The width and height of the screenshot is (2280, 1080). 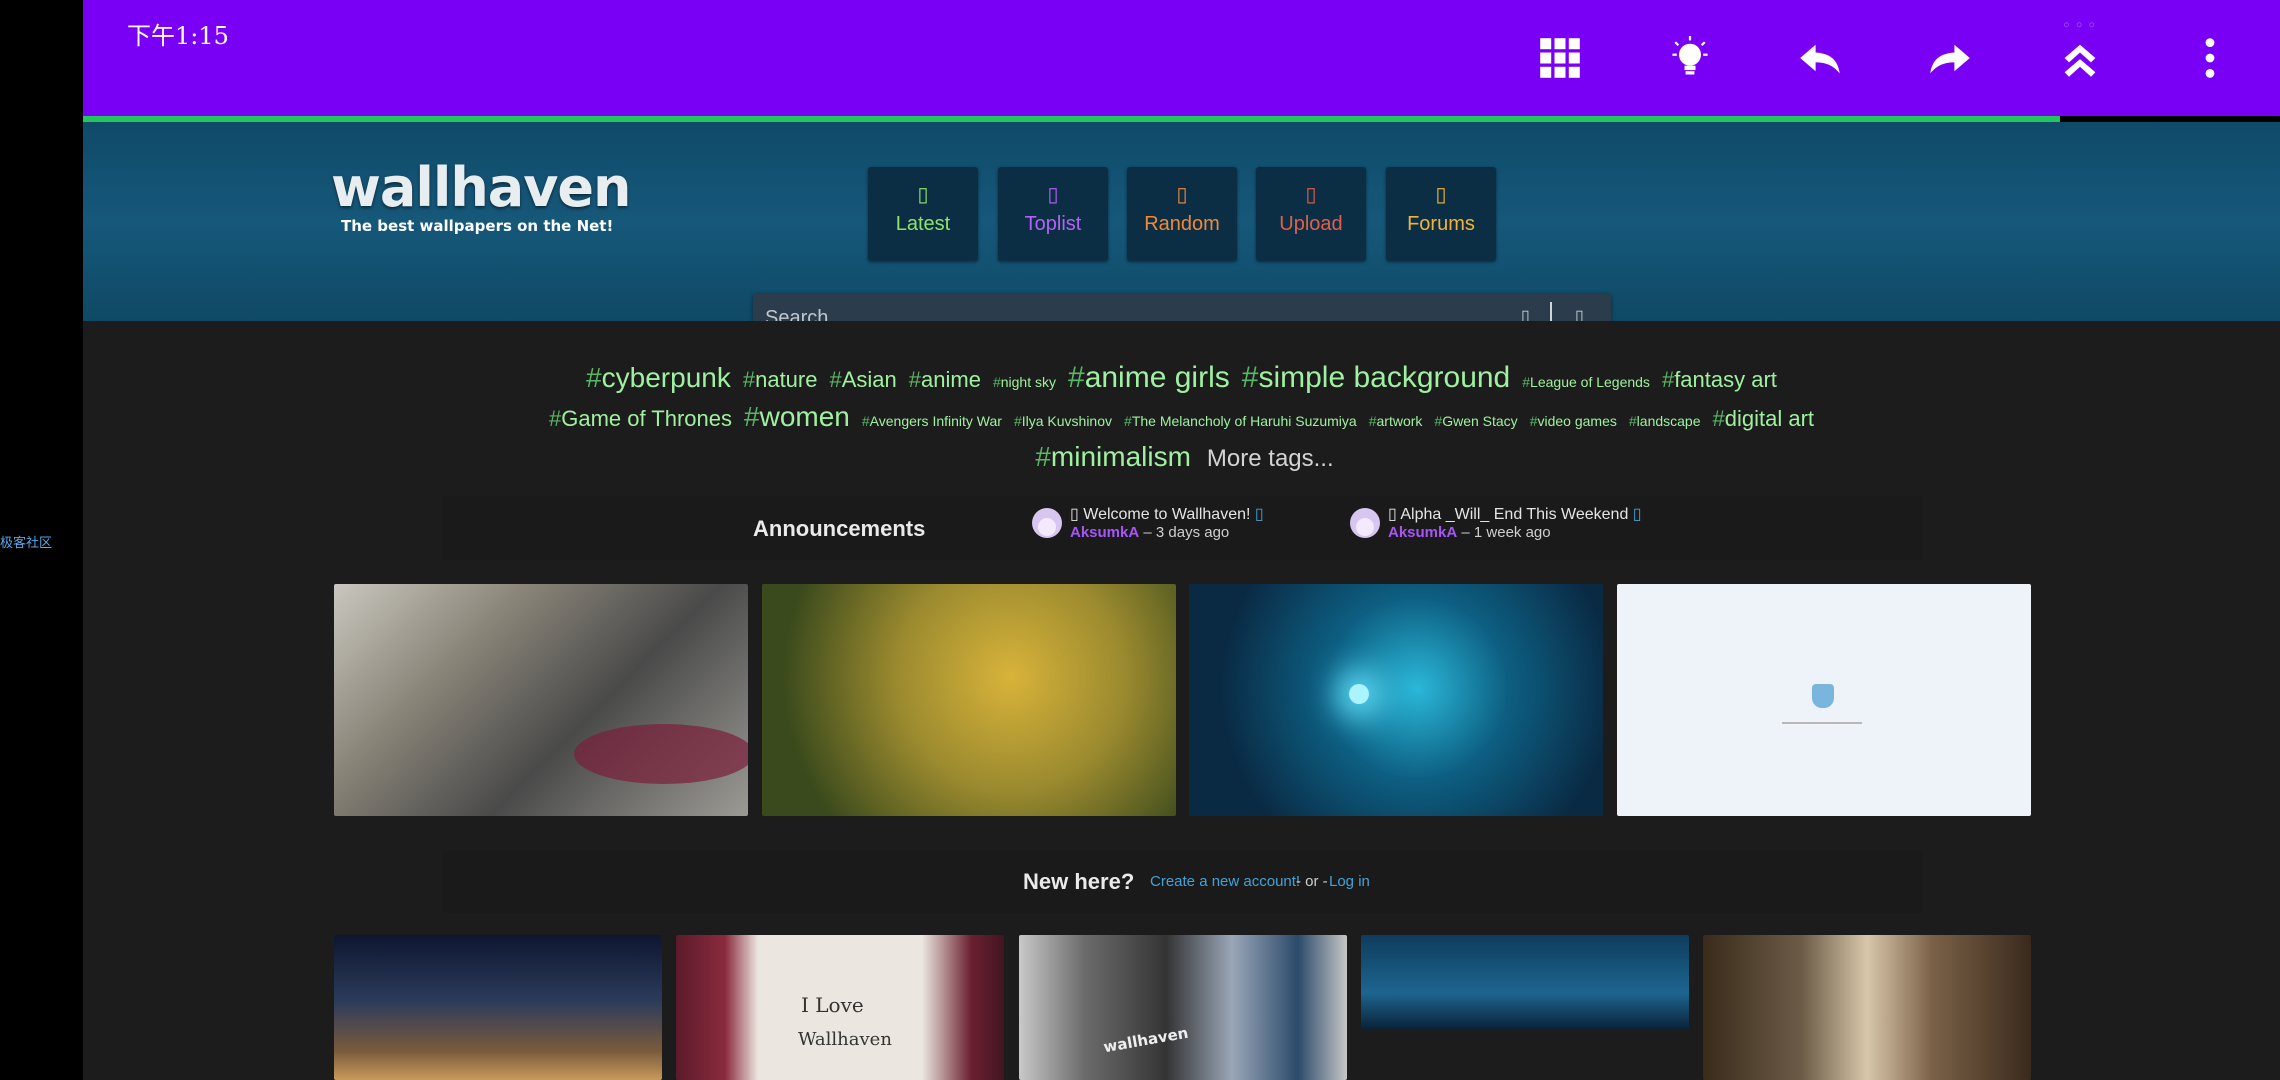 What do you see at coordinates (498, 1007) in the screenshot?
I see `milky-way-mountain-wallpaper` at bounding box center [498, 1007].